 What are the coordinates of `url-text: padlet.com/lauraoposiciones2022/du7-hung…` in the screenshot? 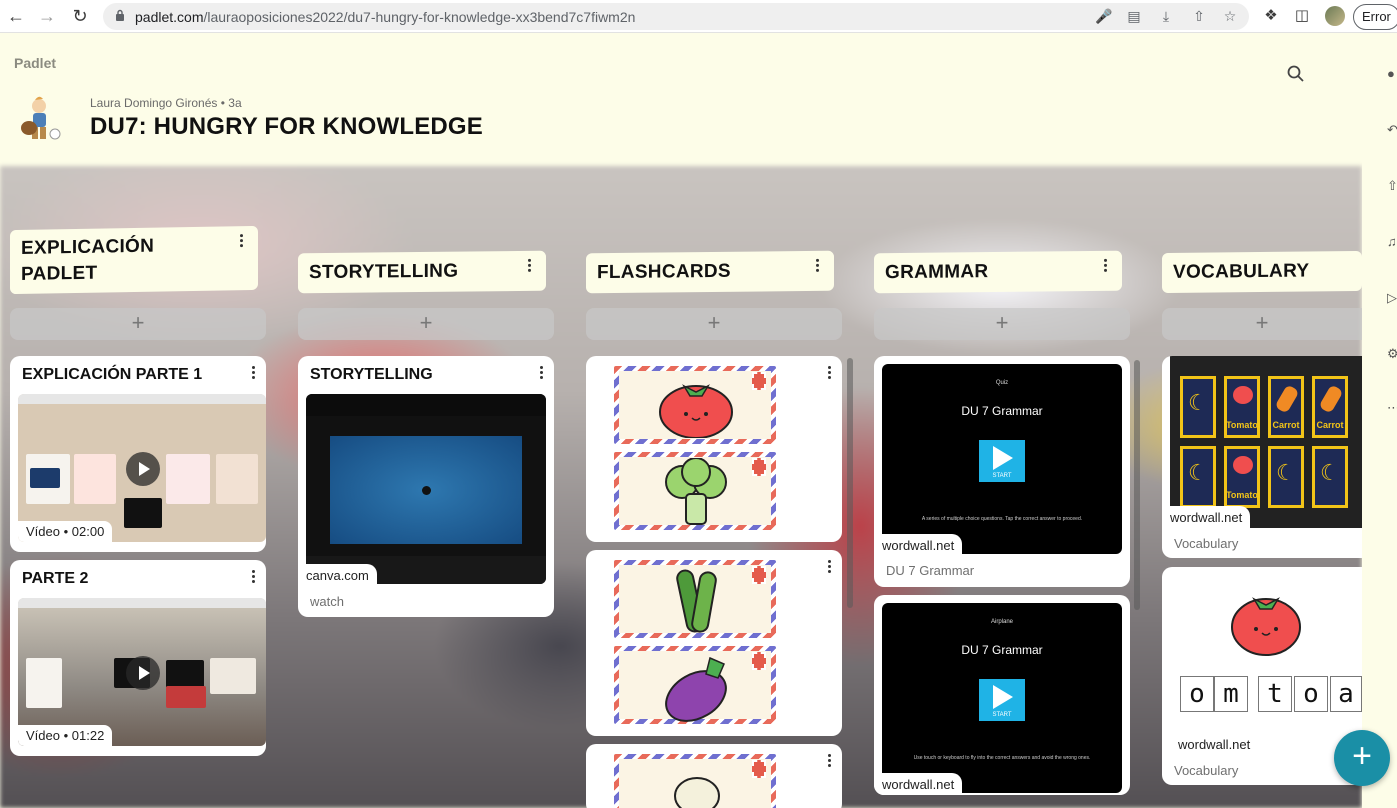 It's located at (385, 17).